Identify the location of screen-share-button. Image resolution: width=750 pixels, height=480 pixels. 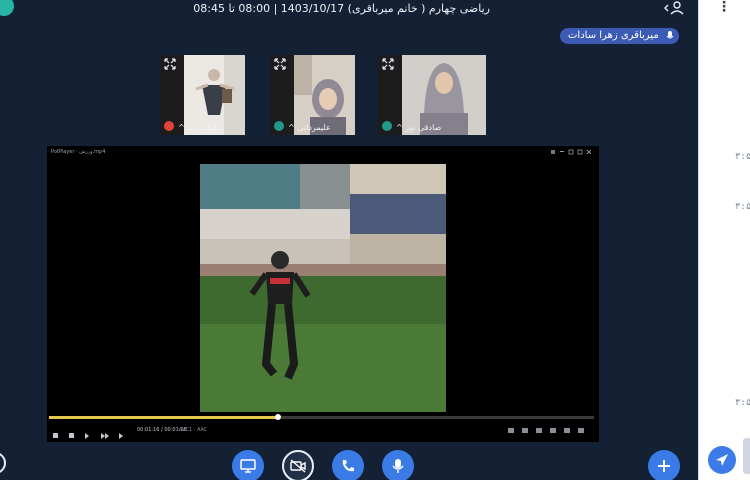
(248, 465).